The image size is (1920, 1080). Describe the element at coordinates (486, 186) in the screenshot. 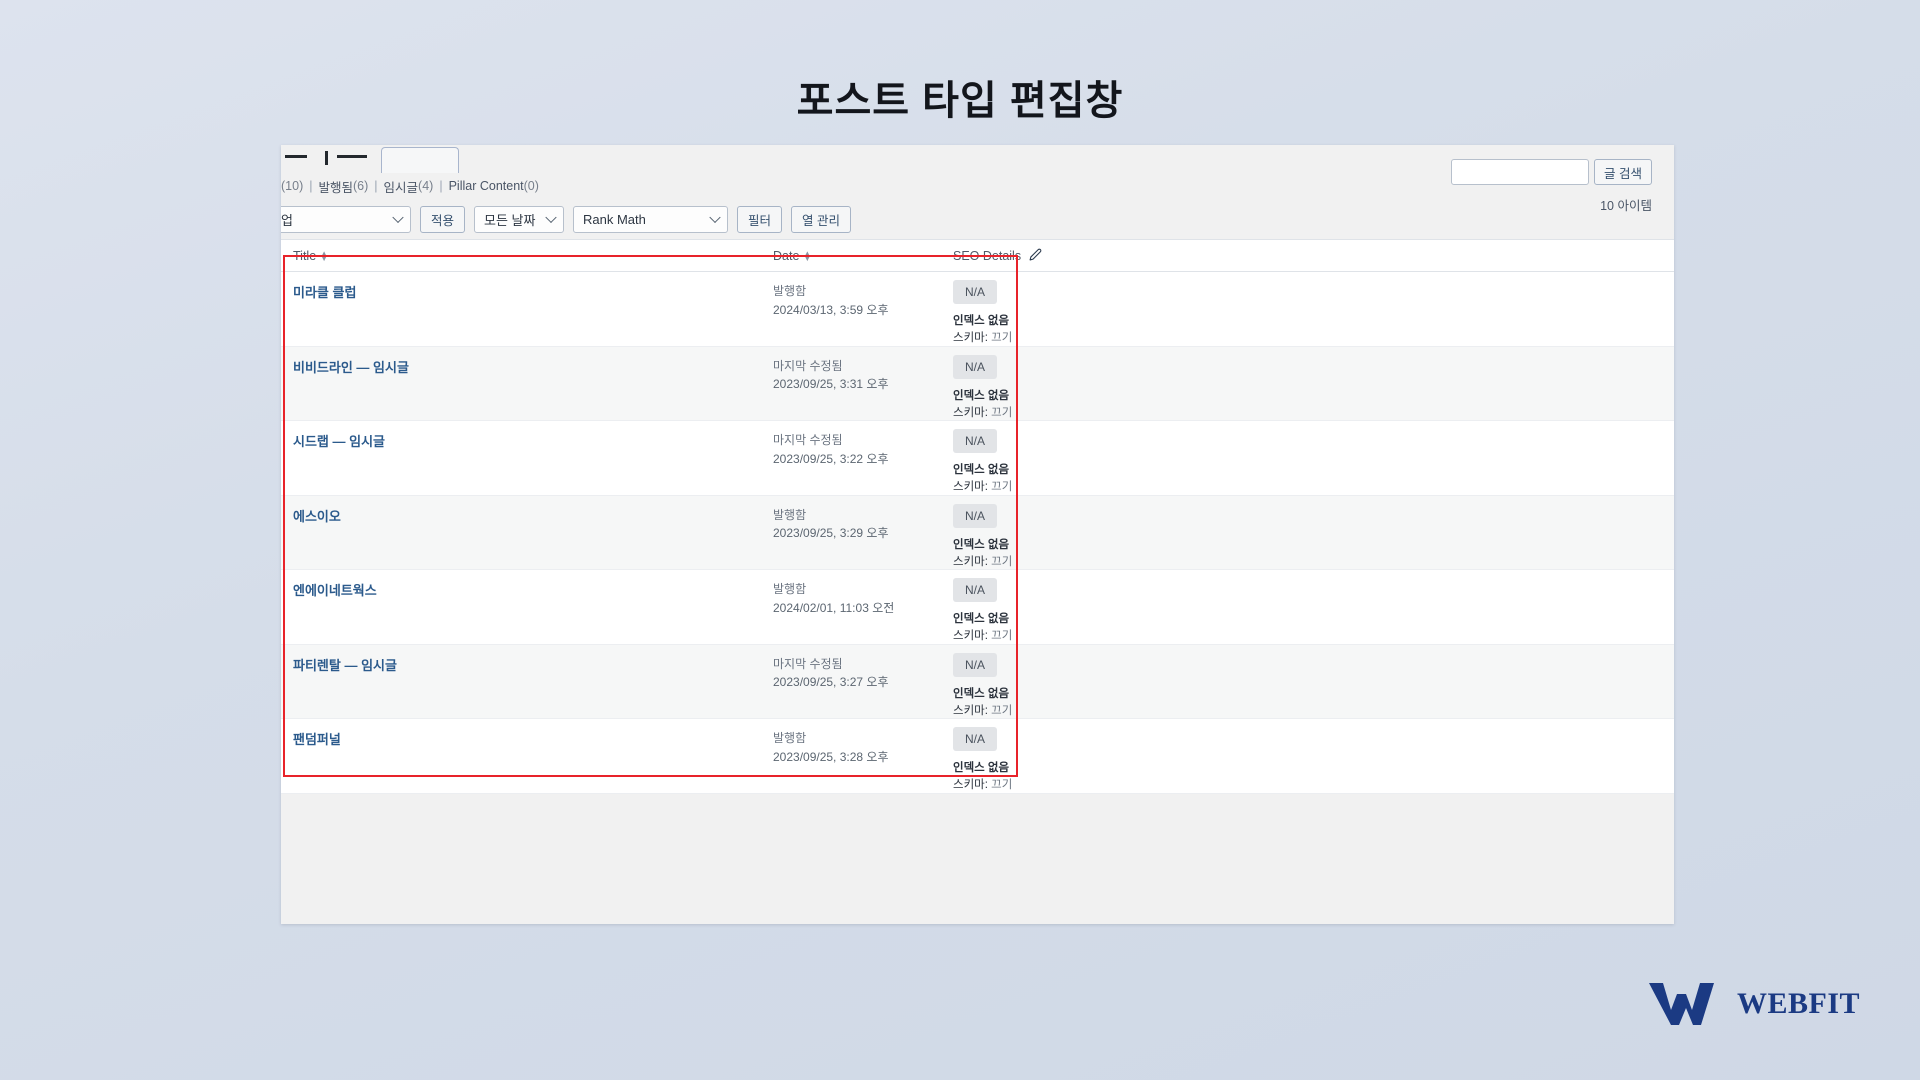

I see `status-link-pillar-content: Pillar Content` at that location.